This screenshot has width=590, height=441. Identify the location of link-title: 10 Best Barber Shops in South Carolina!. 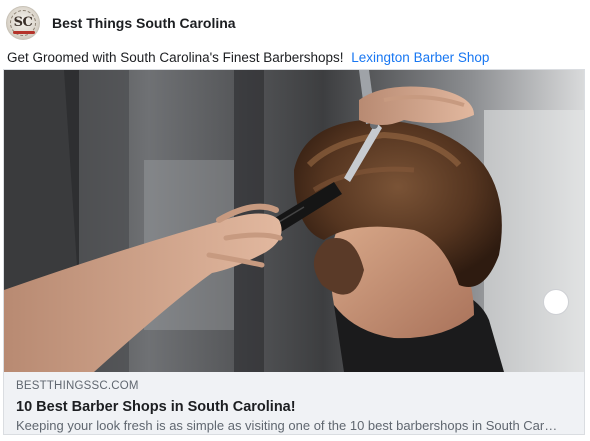
(156, 407).